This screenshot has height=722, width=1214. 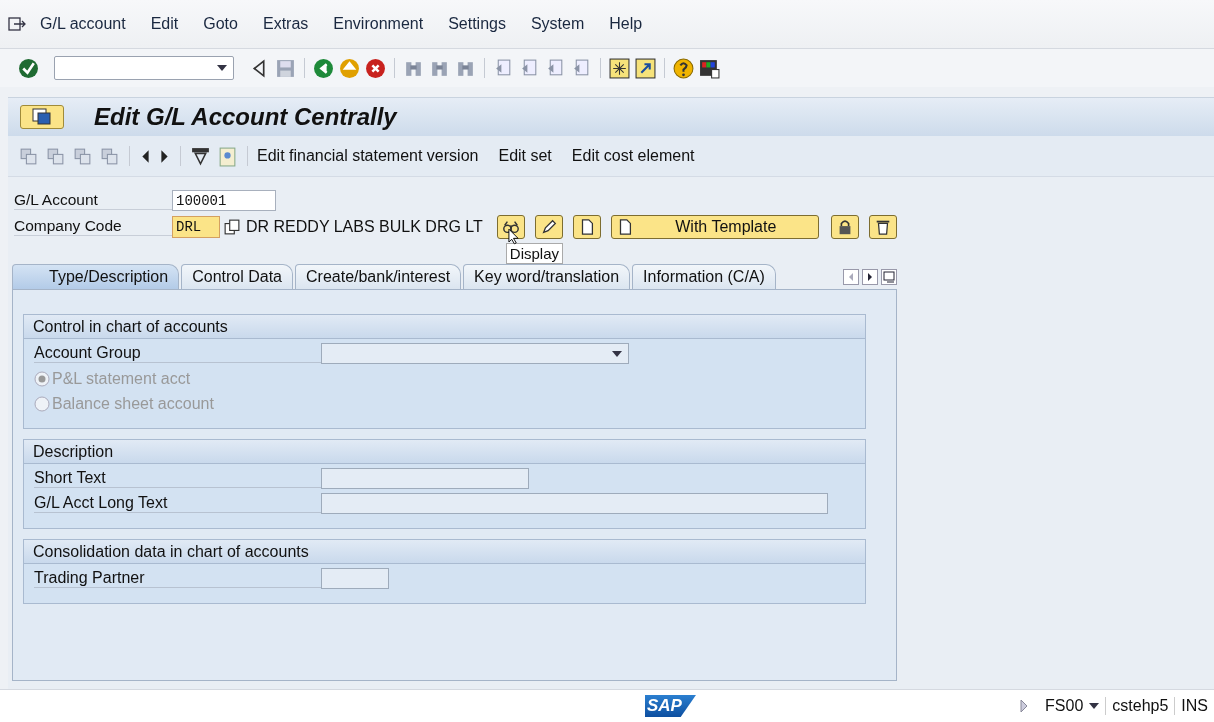 What do you see at coordinates (1140, 706) in the screenshot?
I see `server-name: cstehp5` at bounding box center [1140, 706].